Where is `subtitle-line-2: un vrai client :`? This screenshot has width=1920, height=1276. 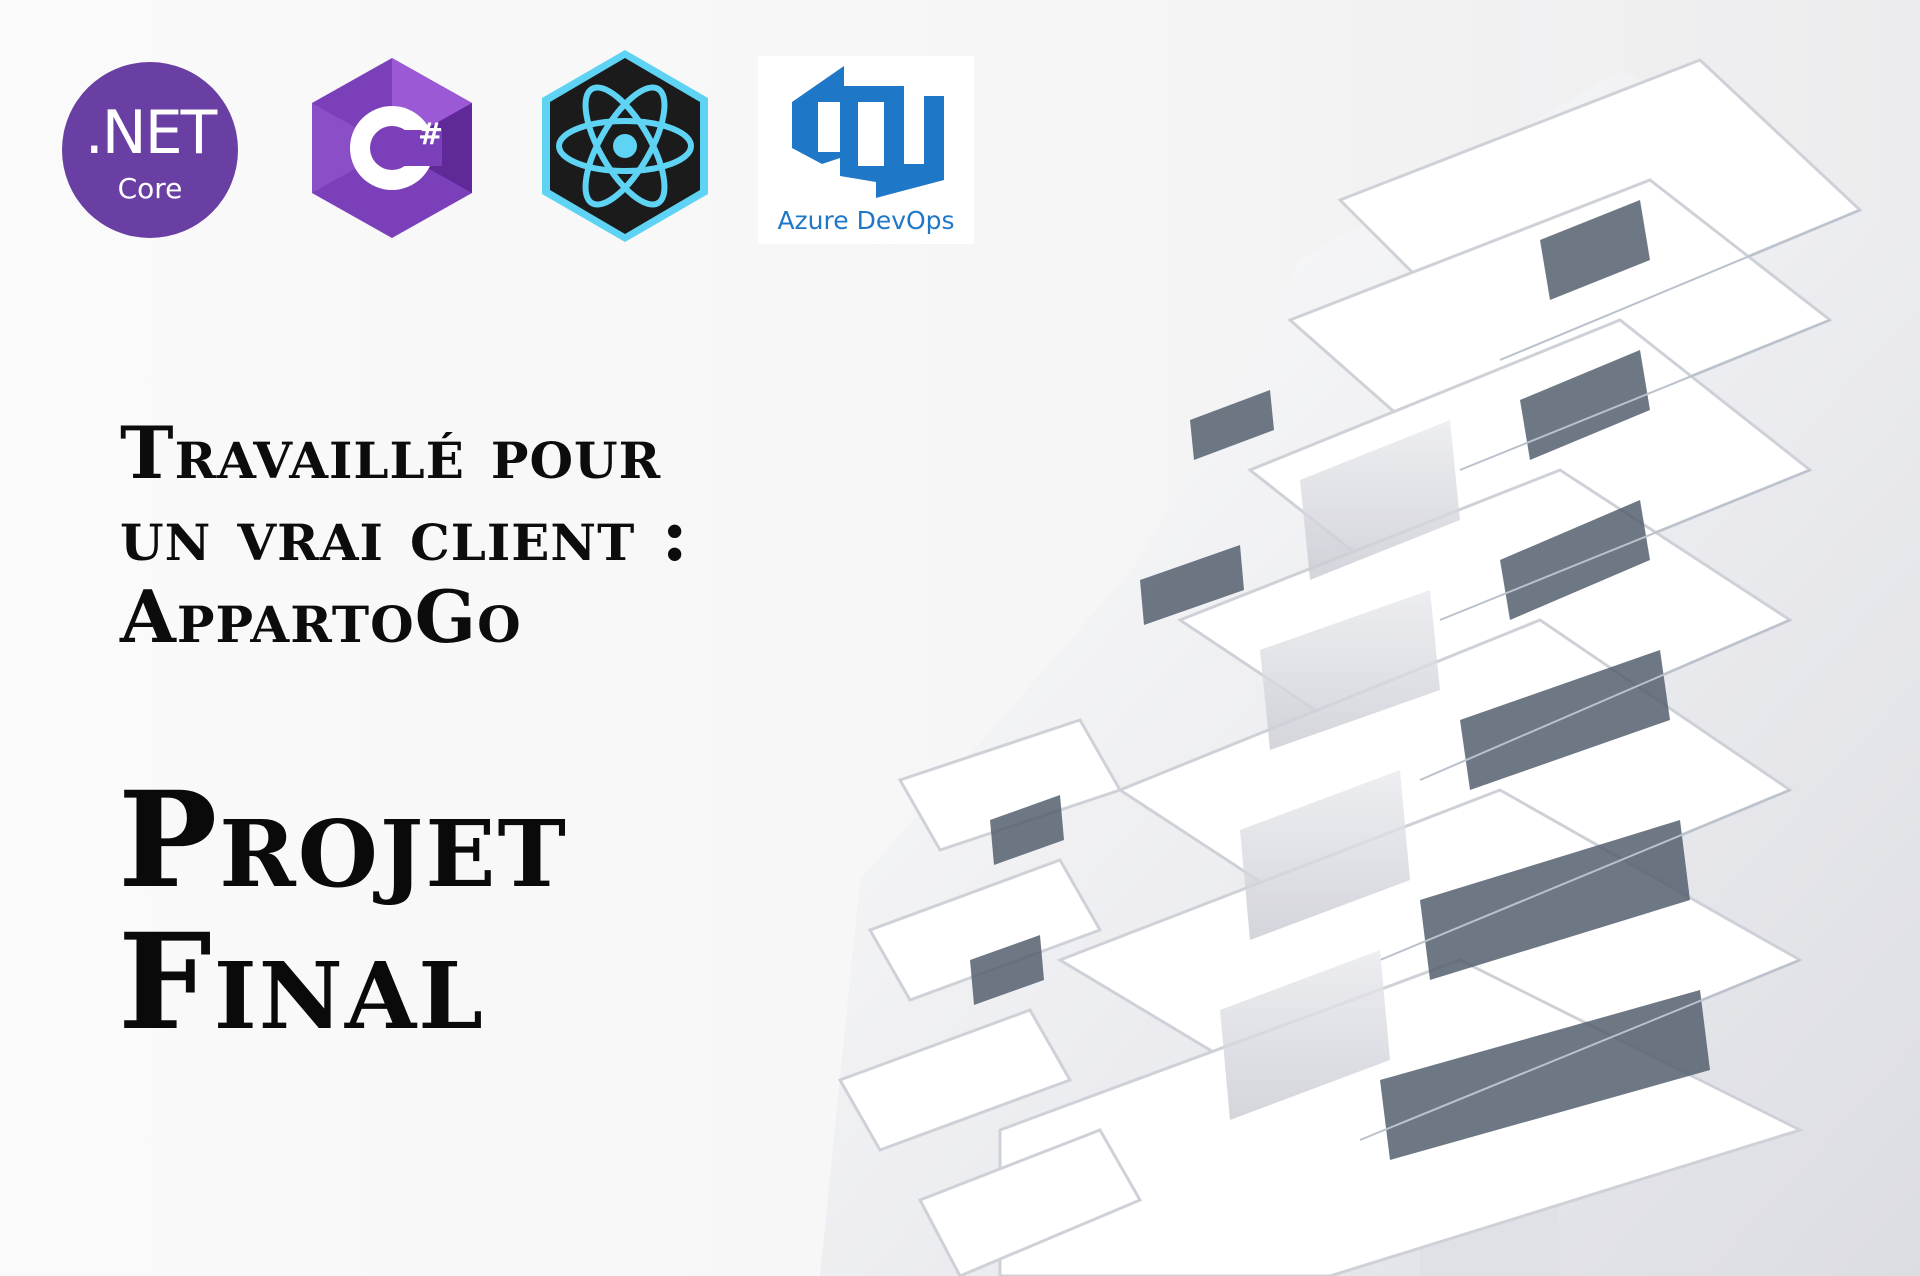 subtitle-line-2: un vrai client : is located at coordinates (404, 534).